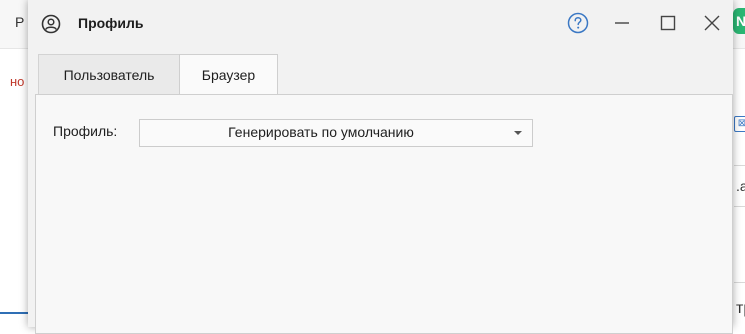 The height and width of the screenshot is (334, 745). I want to click on close-button, so click(712, 24).